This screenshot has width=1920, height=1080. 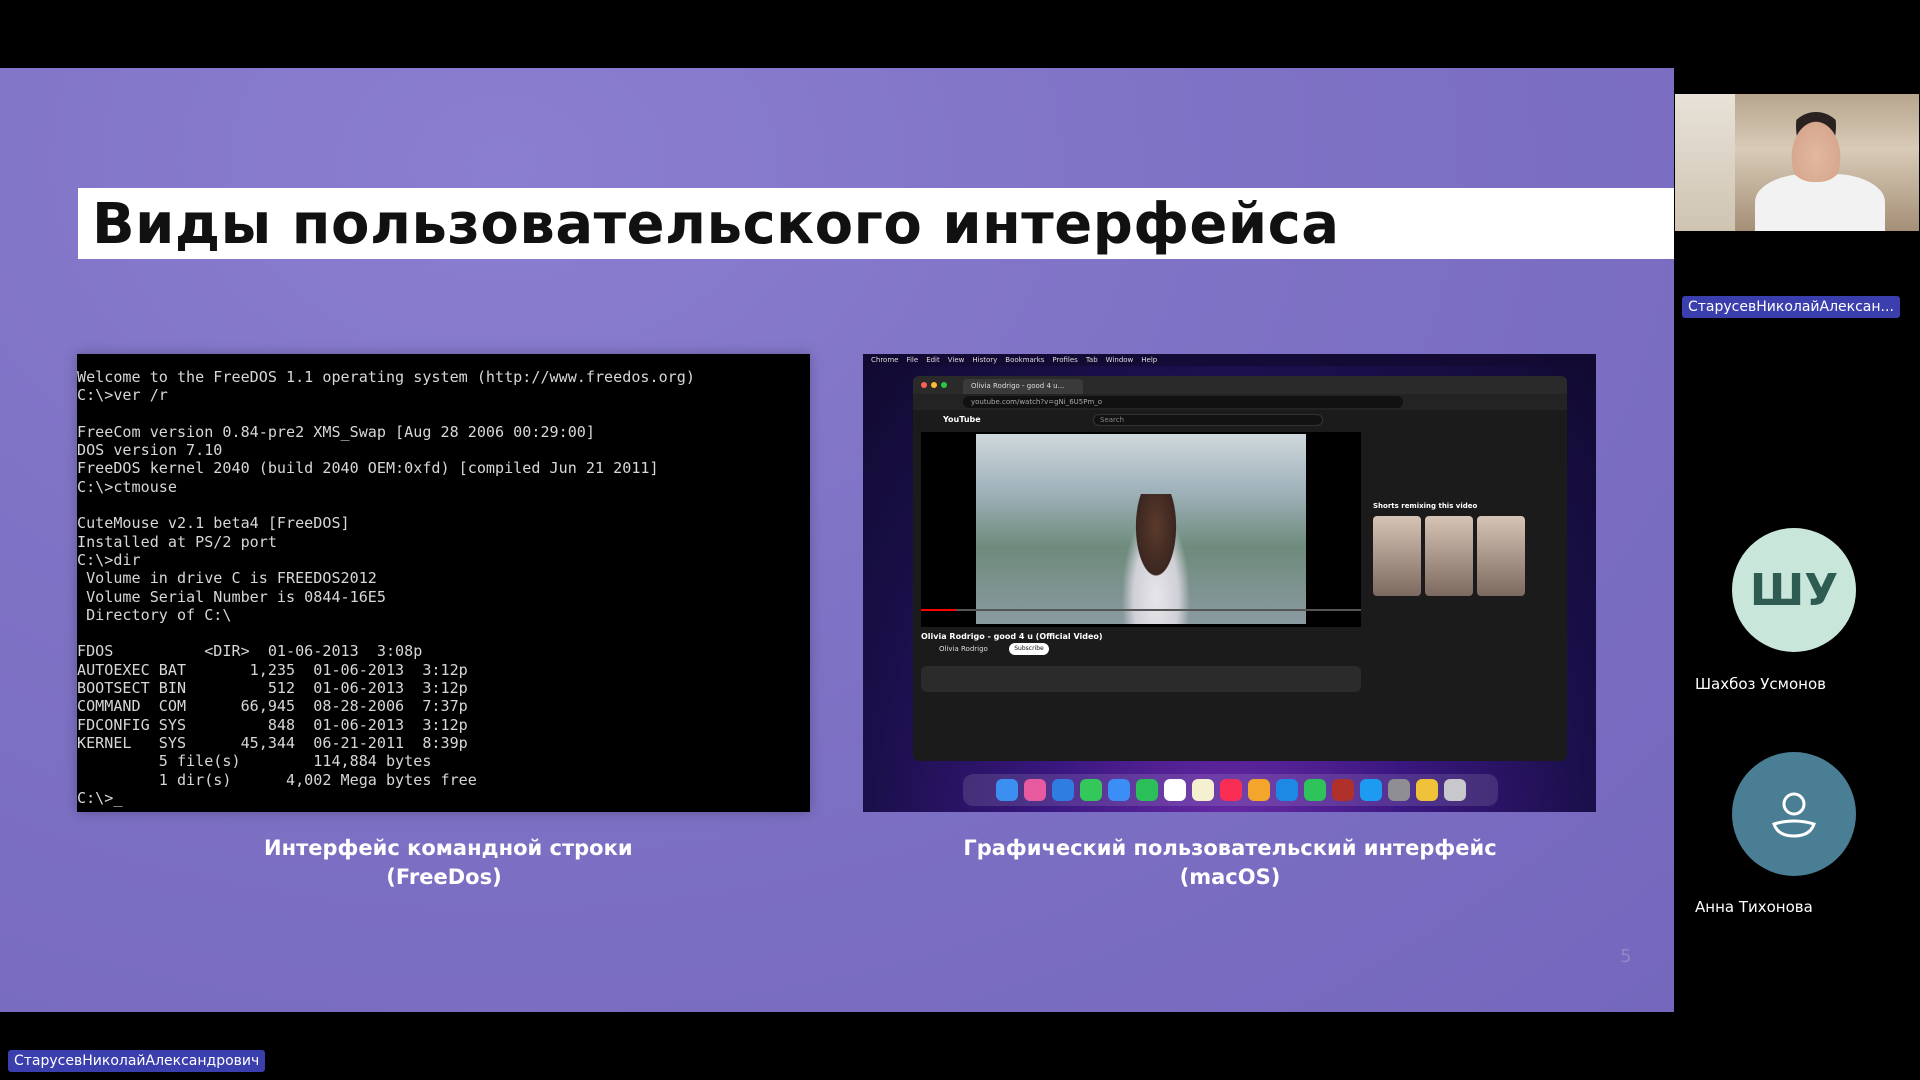 What do you see at coordinates (1208, 420) in the screenshot?
I see `youtube-search: Search` at bounding box center [1208, 420].